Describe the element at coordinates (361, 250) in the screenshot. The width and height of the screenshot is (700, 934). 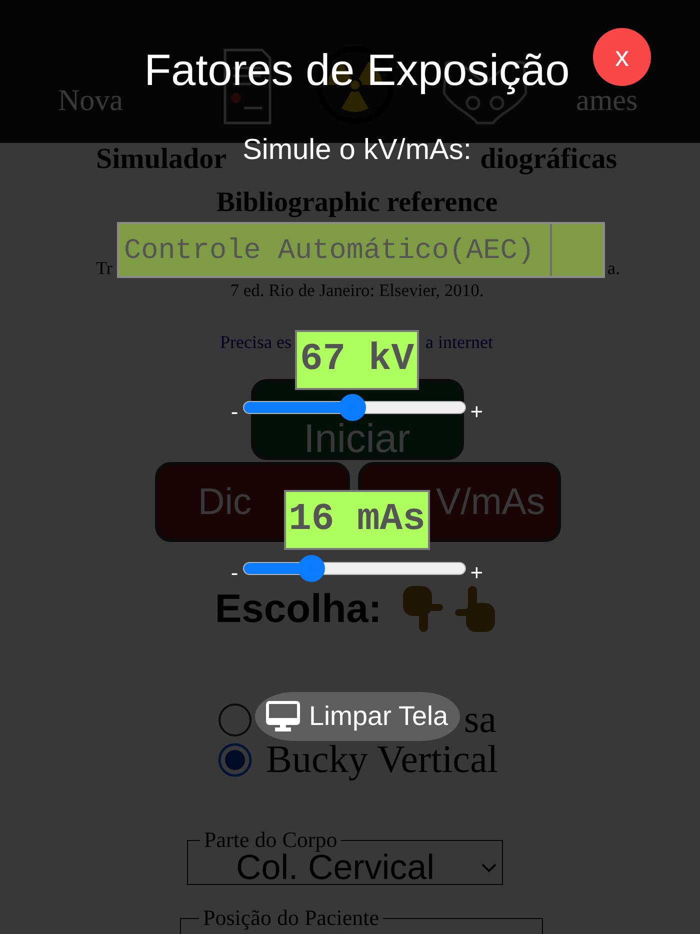
I see `mode-select: Controle Automático(AEC)` at that location.